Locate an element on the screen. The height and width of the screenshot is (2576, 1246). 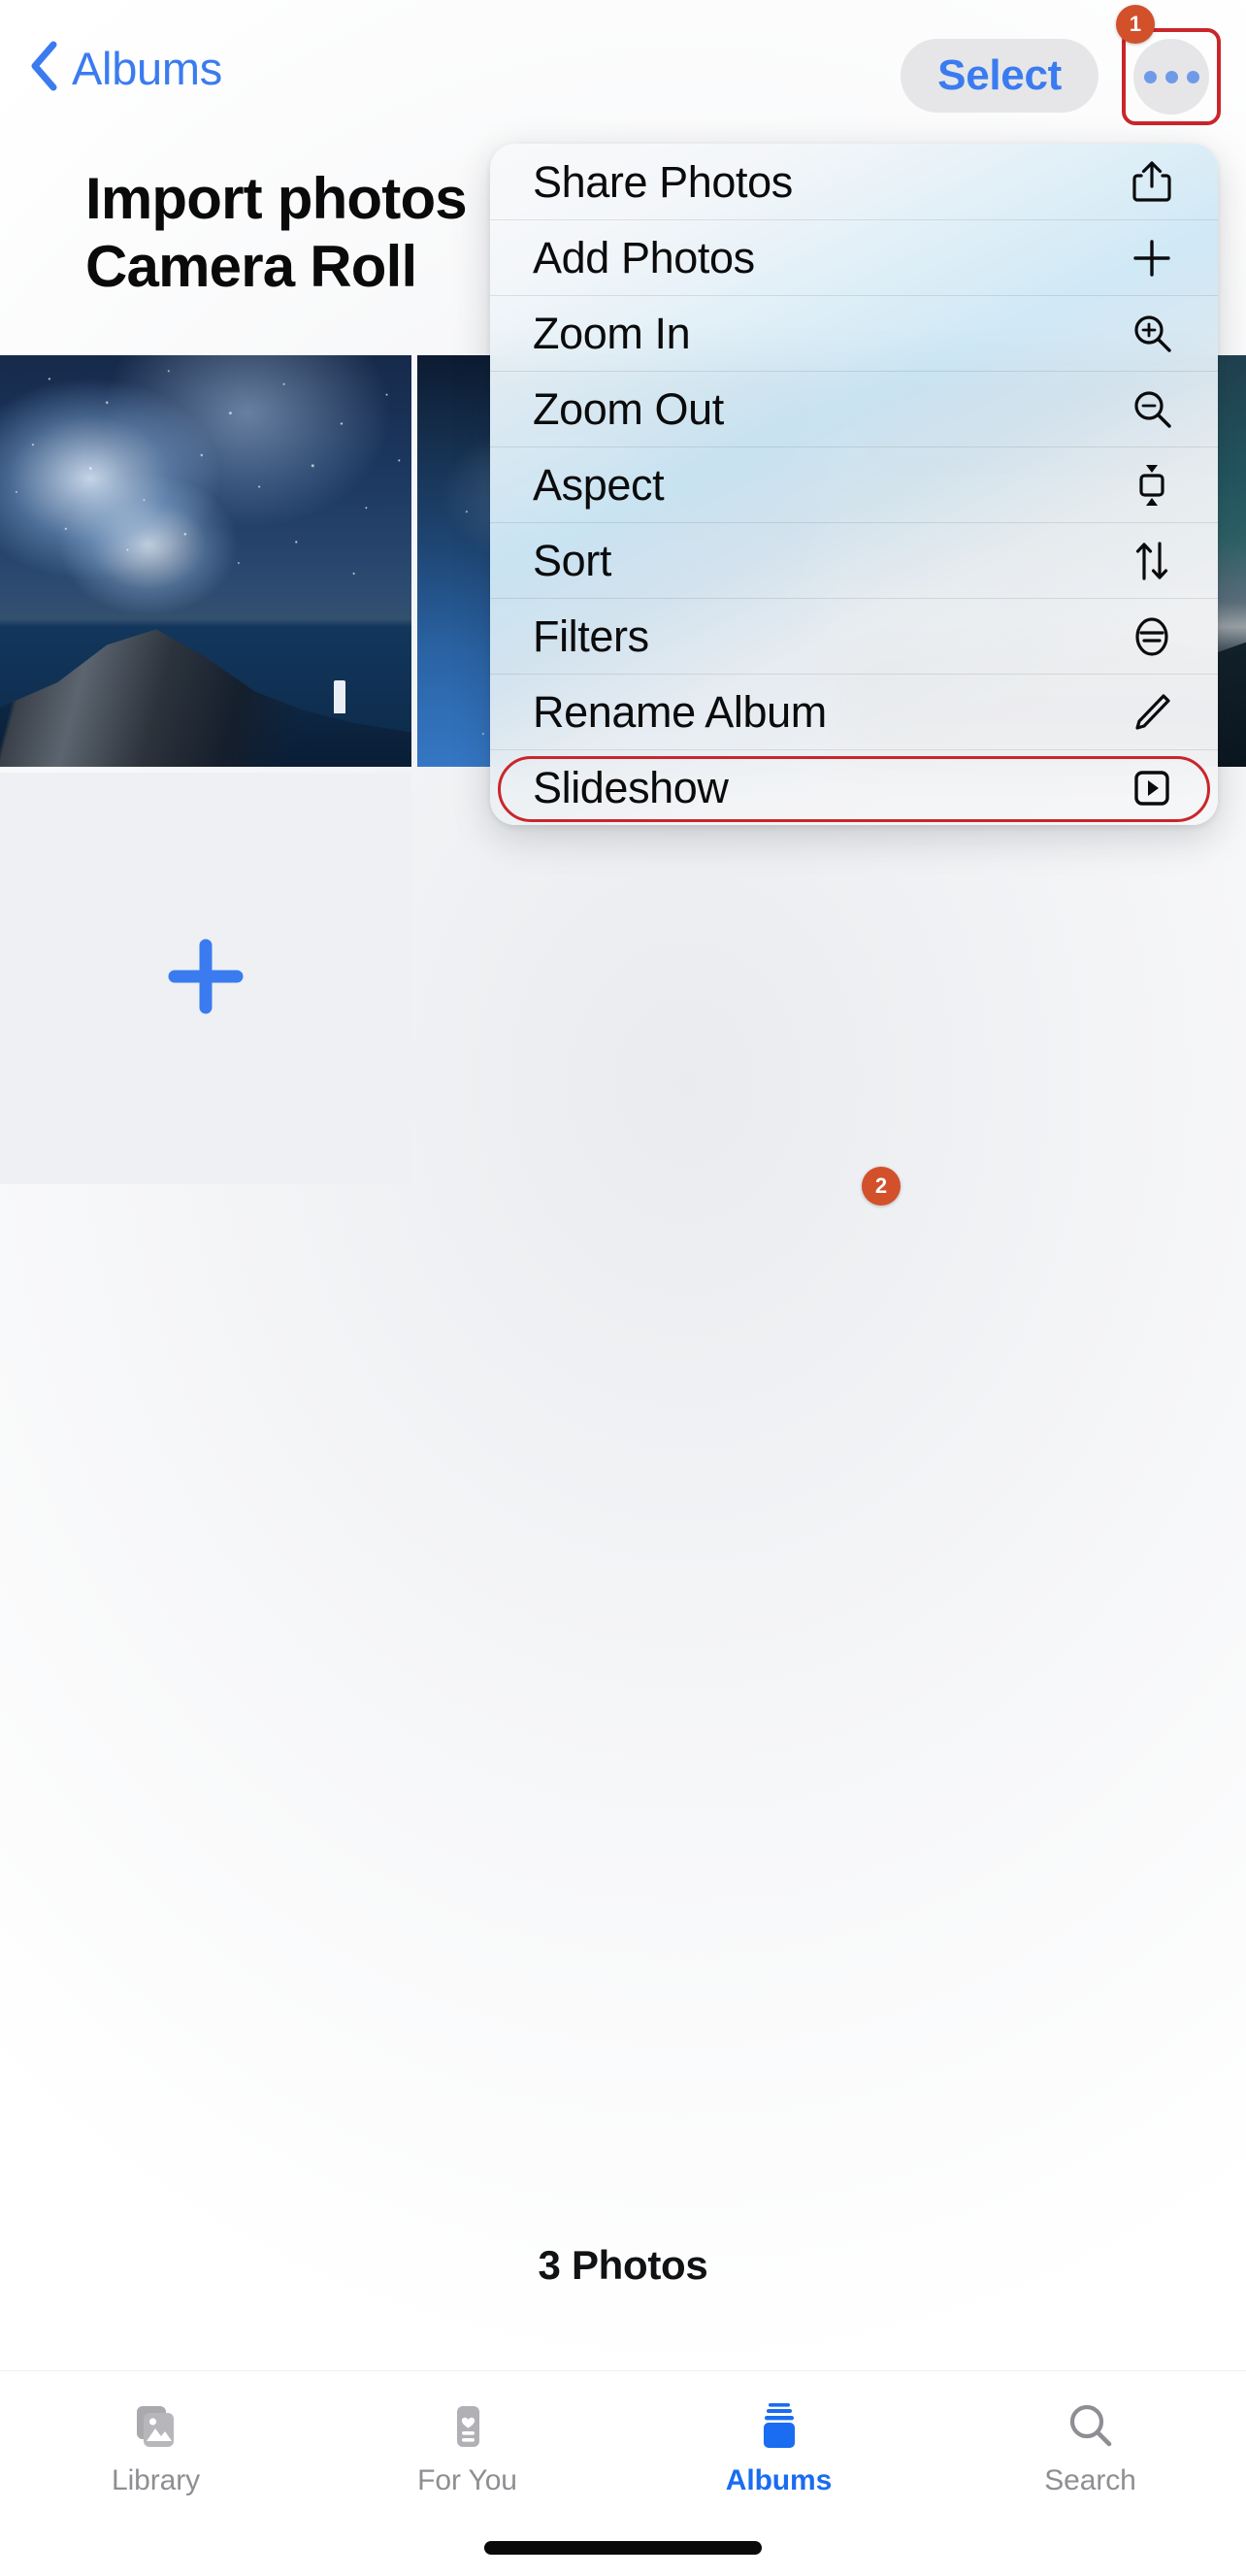
tab-for-you: For You is located at coordinates (468, 2446).